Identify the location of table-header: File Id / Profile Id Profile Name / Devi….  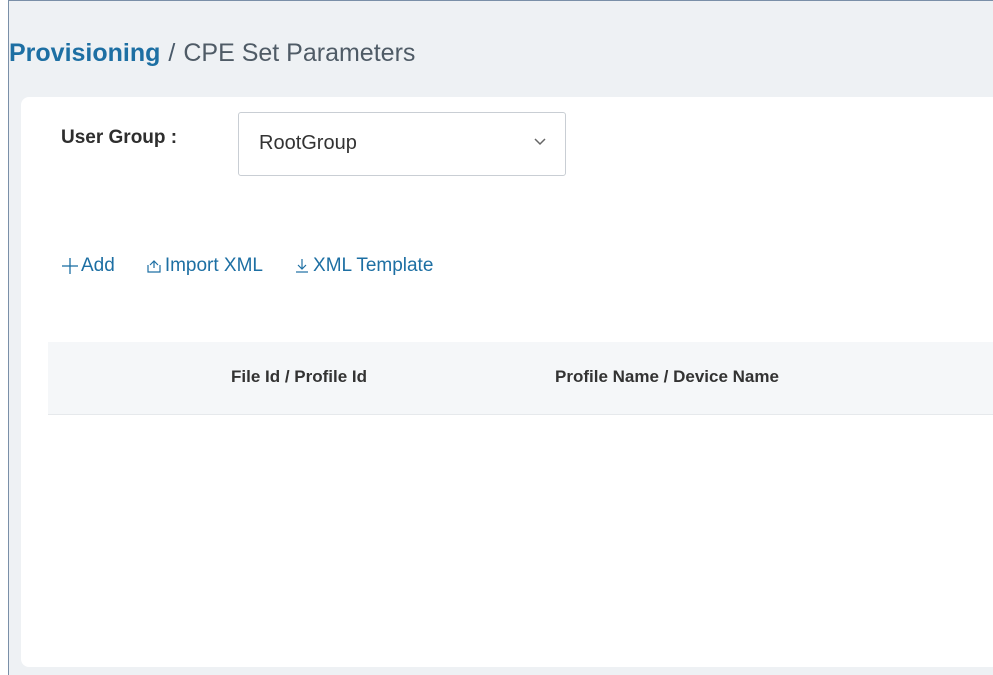
(520, 378).